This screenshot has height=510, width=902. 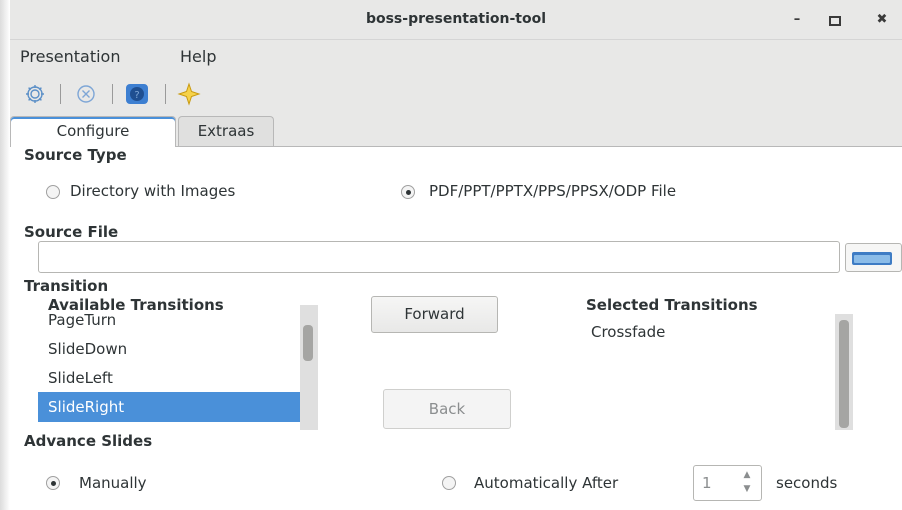 What do you see at coordinates (178, 349) in the screenshot?
I see `list-item: SlideDown` at bounding box center [178, 349].